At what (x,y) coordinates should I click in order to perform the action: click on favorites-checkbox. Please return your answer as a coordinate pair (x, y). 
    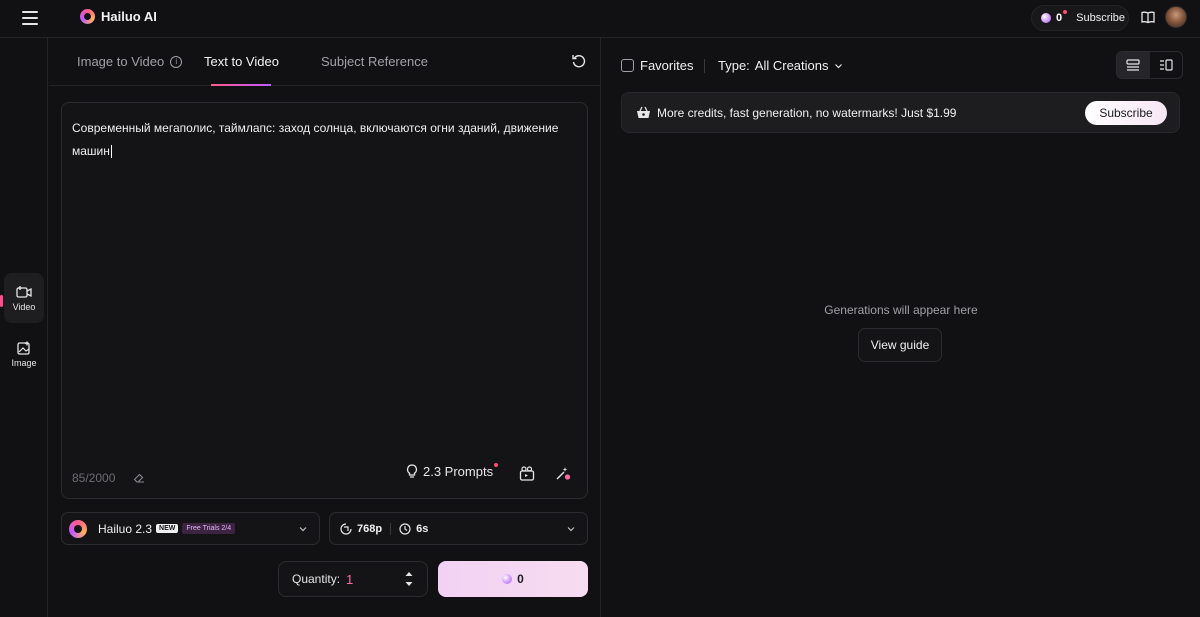
    Looking at the image, I should click on (627, 65).